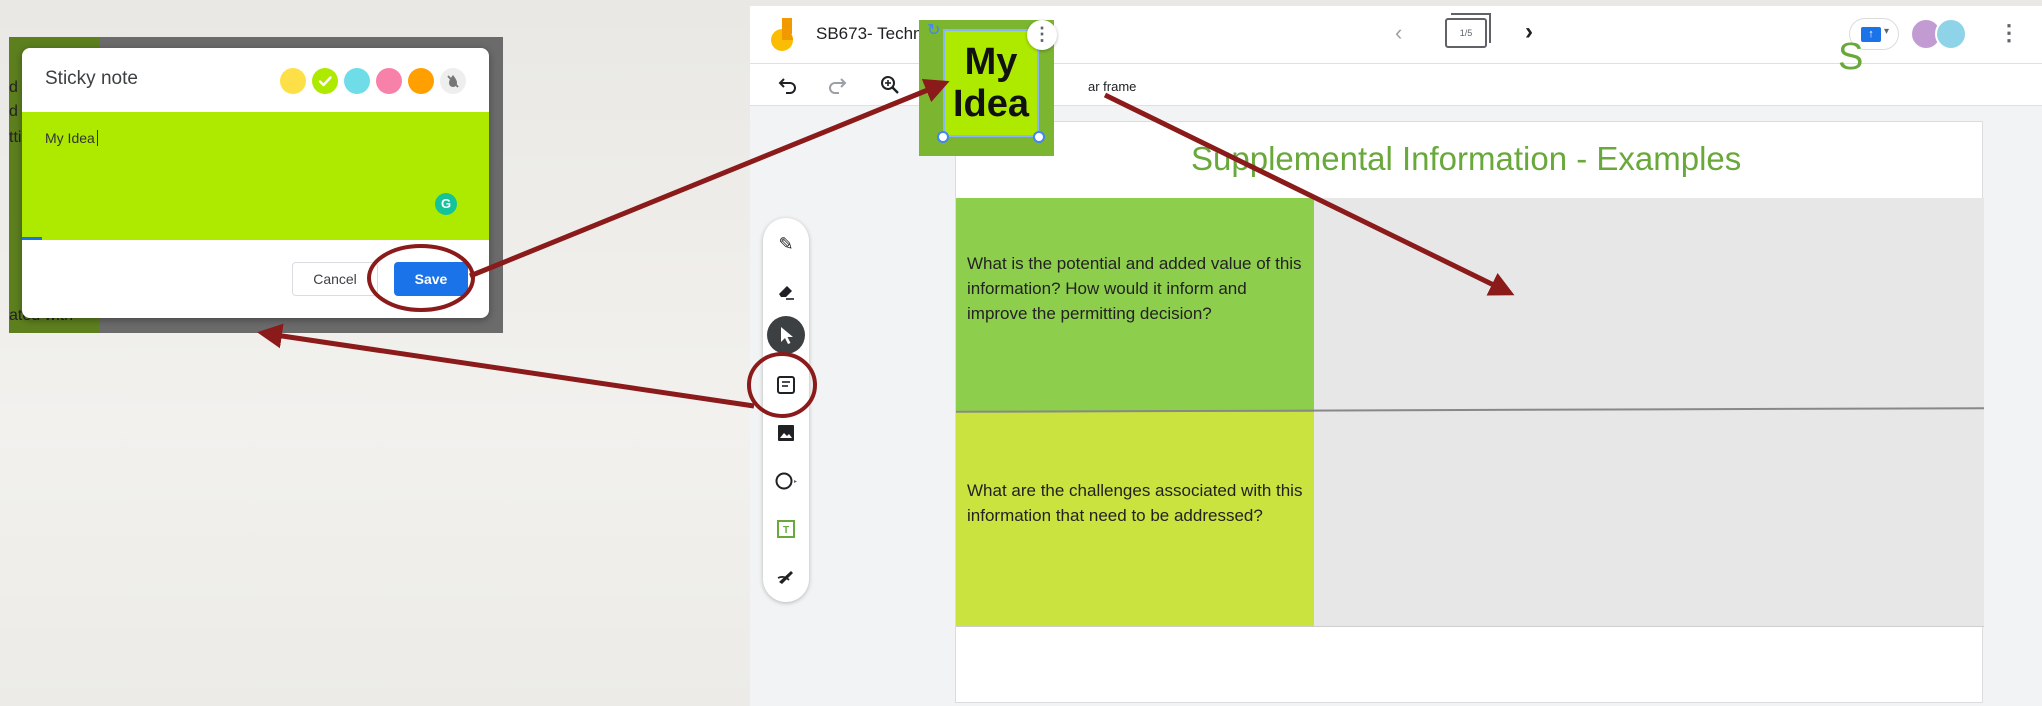  I want to click on upload-icon: ↑, so click(1871, 34).